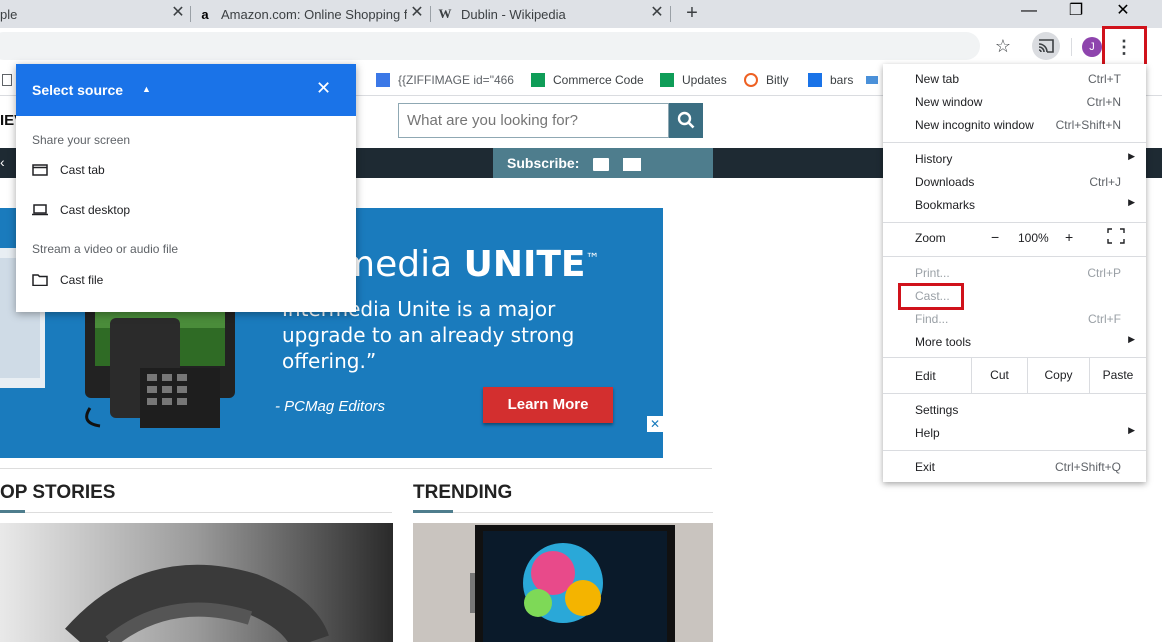 This screenshot has height=642, width=1162. What do you see at coordinates (1025, 205) in the screenshot?
I see `menu-item-bookmarks: Bookmarks ▶` at bounding box center [1025, 205].